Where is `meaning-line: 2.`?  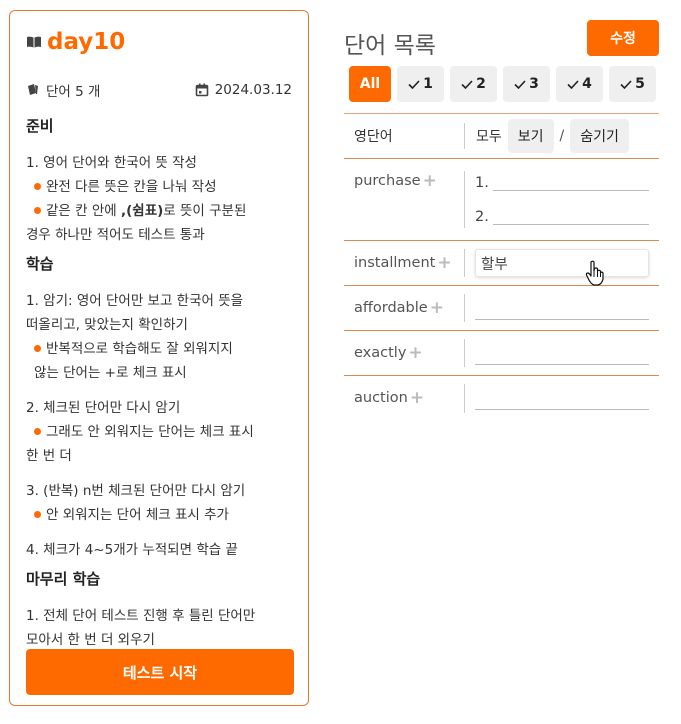 meaning-line: 2. is located at coordinates (562, 210).